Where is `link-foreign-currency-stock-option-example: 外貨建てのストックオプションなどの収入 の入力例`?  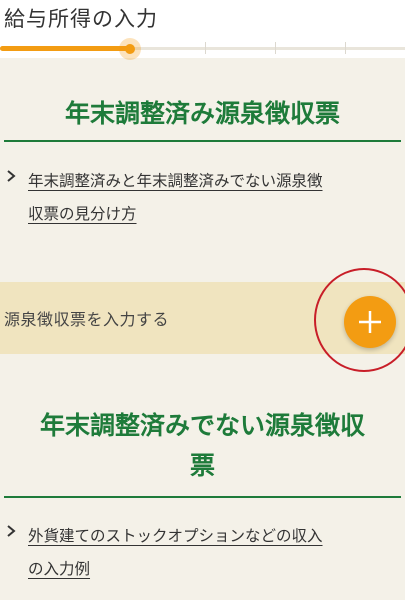 link-foreign-currency-stock-option-example: 外貨建てのストックオプションなどの収入 の入力例 is located at coordinates (202, 553).